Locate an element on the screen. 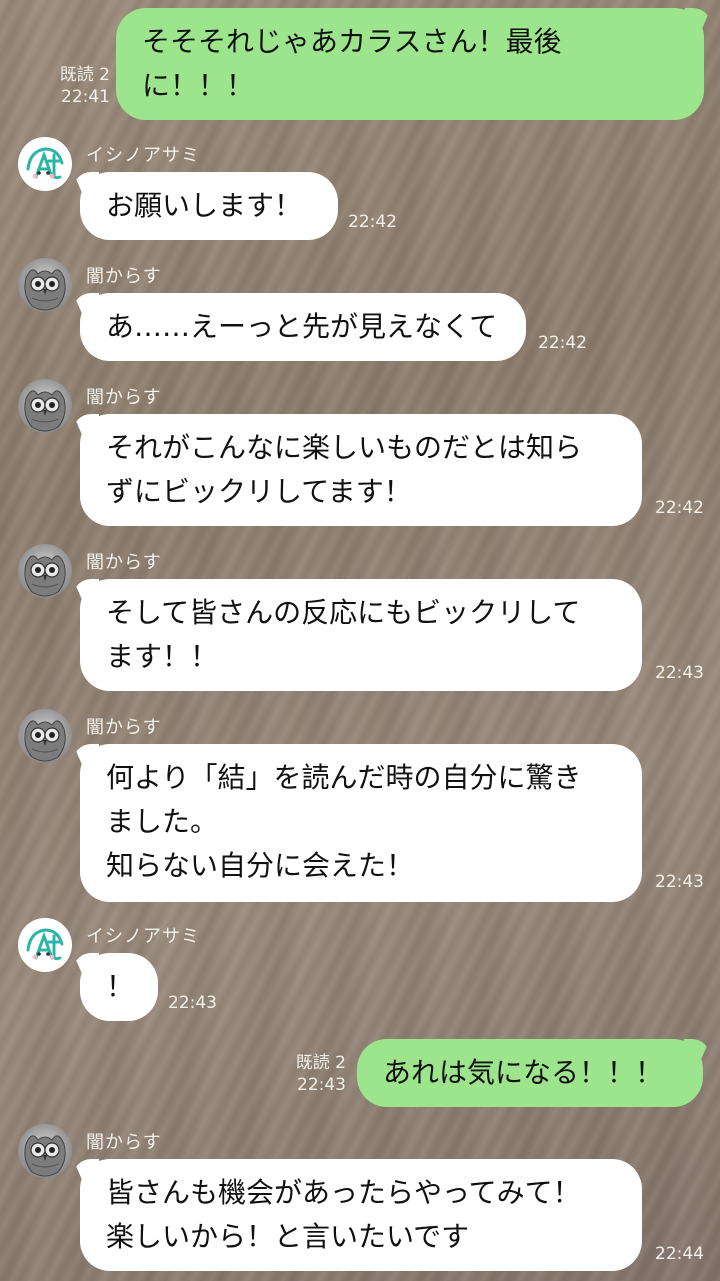 The width and height of the screenshot is (720, 1281). message-bubble: それがこんなに楽しいものだとは知ら ずにビックリしてます！ is located at coordinates (361, 470).